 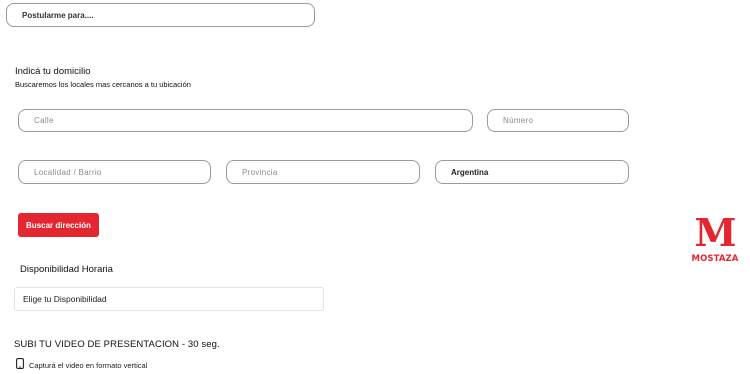 I want to click on address-title: Indicá tu domicilio, so click(x=53, y=71).